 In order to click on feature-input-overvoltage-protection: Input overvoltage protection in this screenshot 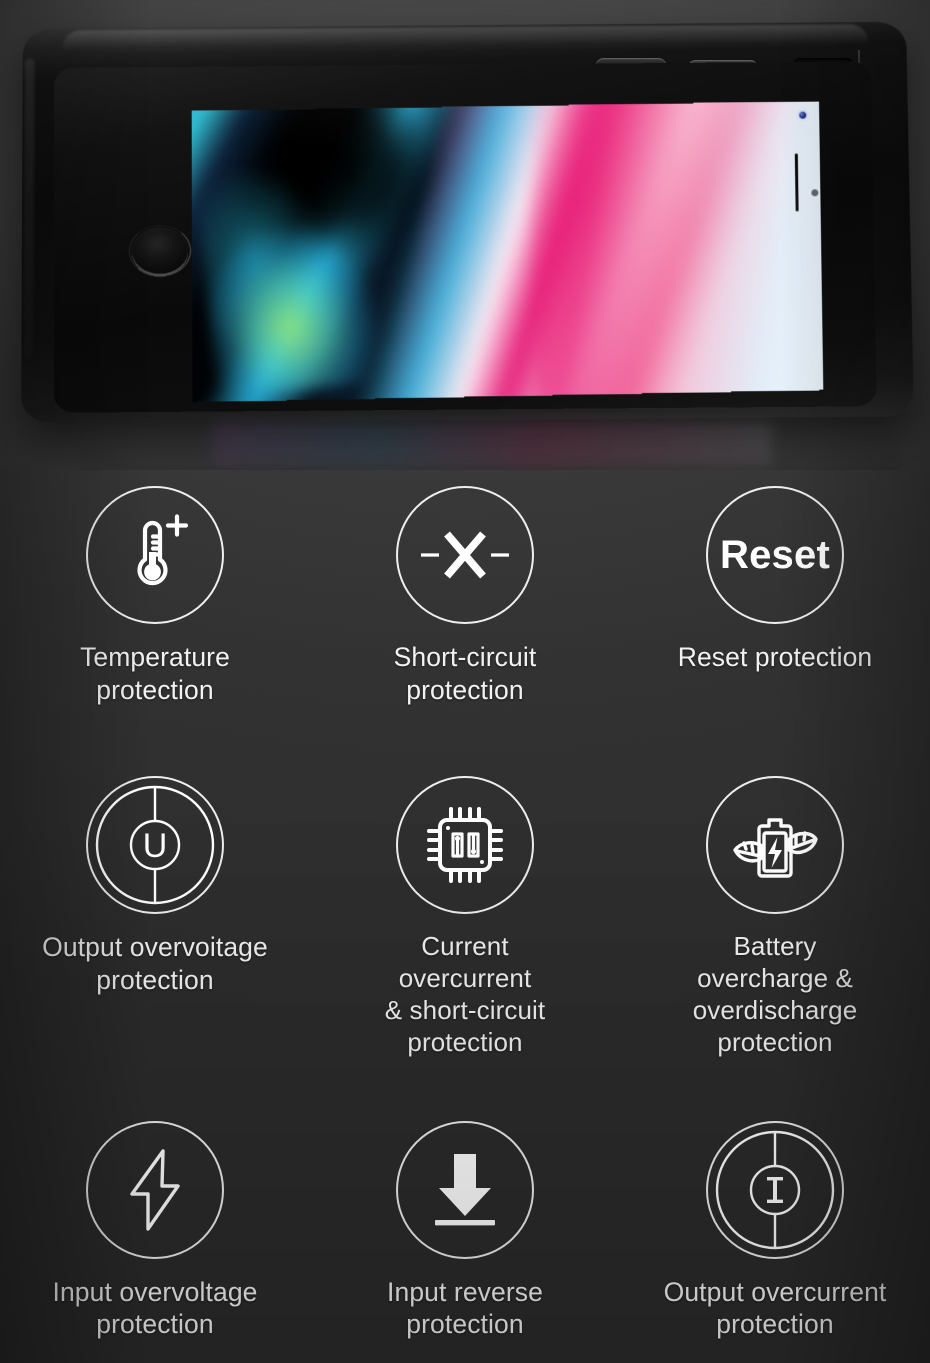, I will do `click(155, 1233)`.